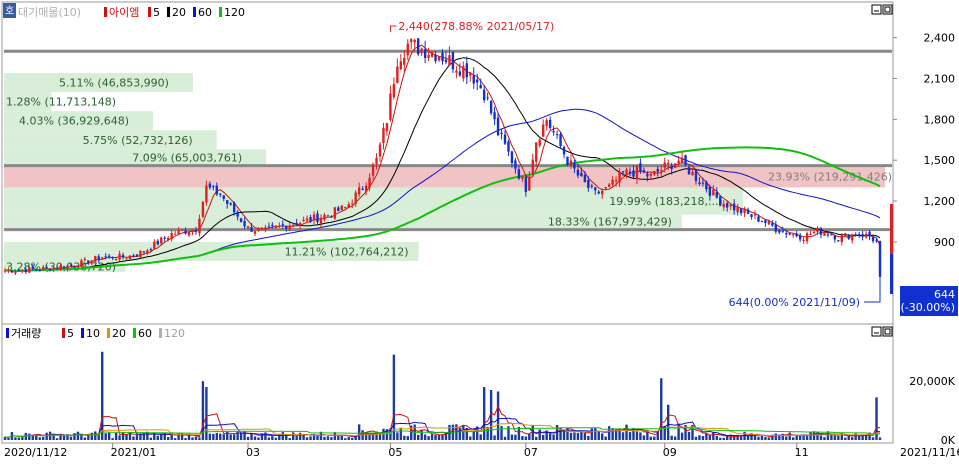 Image resolution: width=959 pixels, height=465 pixels. I want to click on x-tick-label-4: 07, so click(531, 452).